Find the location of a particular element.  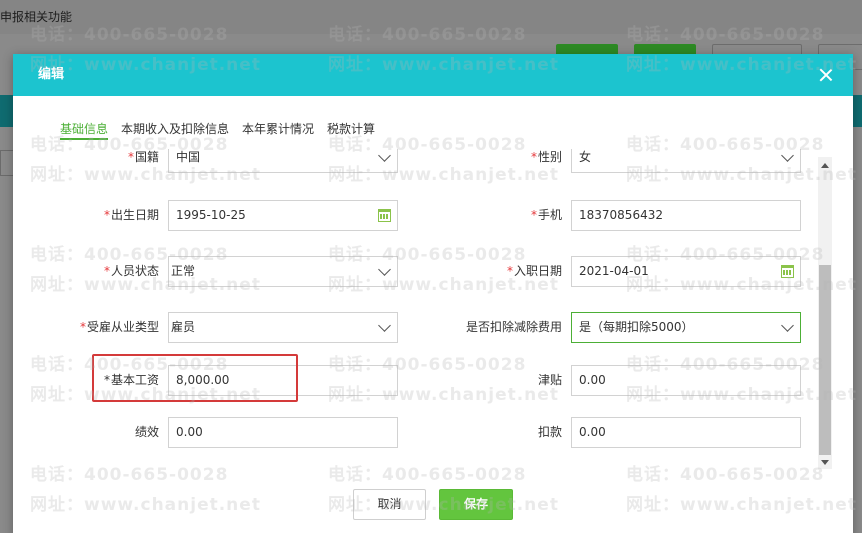

select-gender: 女 is located at coordinates (686, 161).